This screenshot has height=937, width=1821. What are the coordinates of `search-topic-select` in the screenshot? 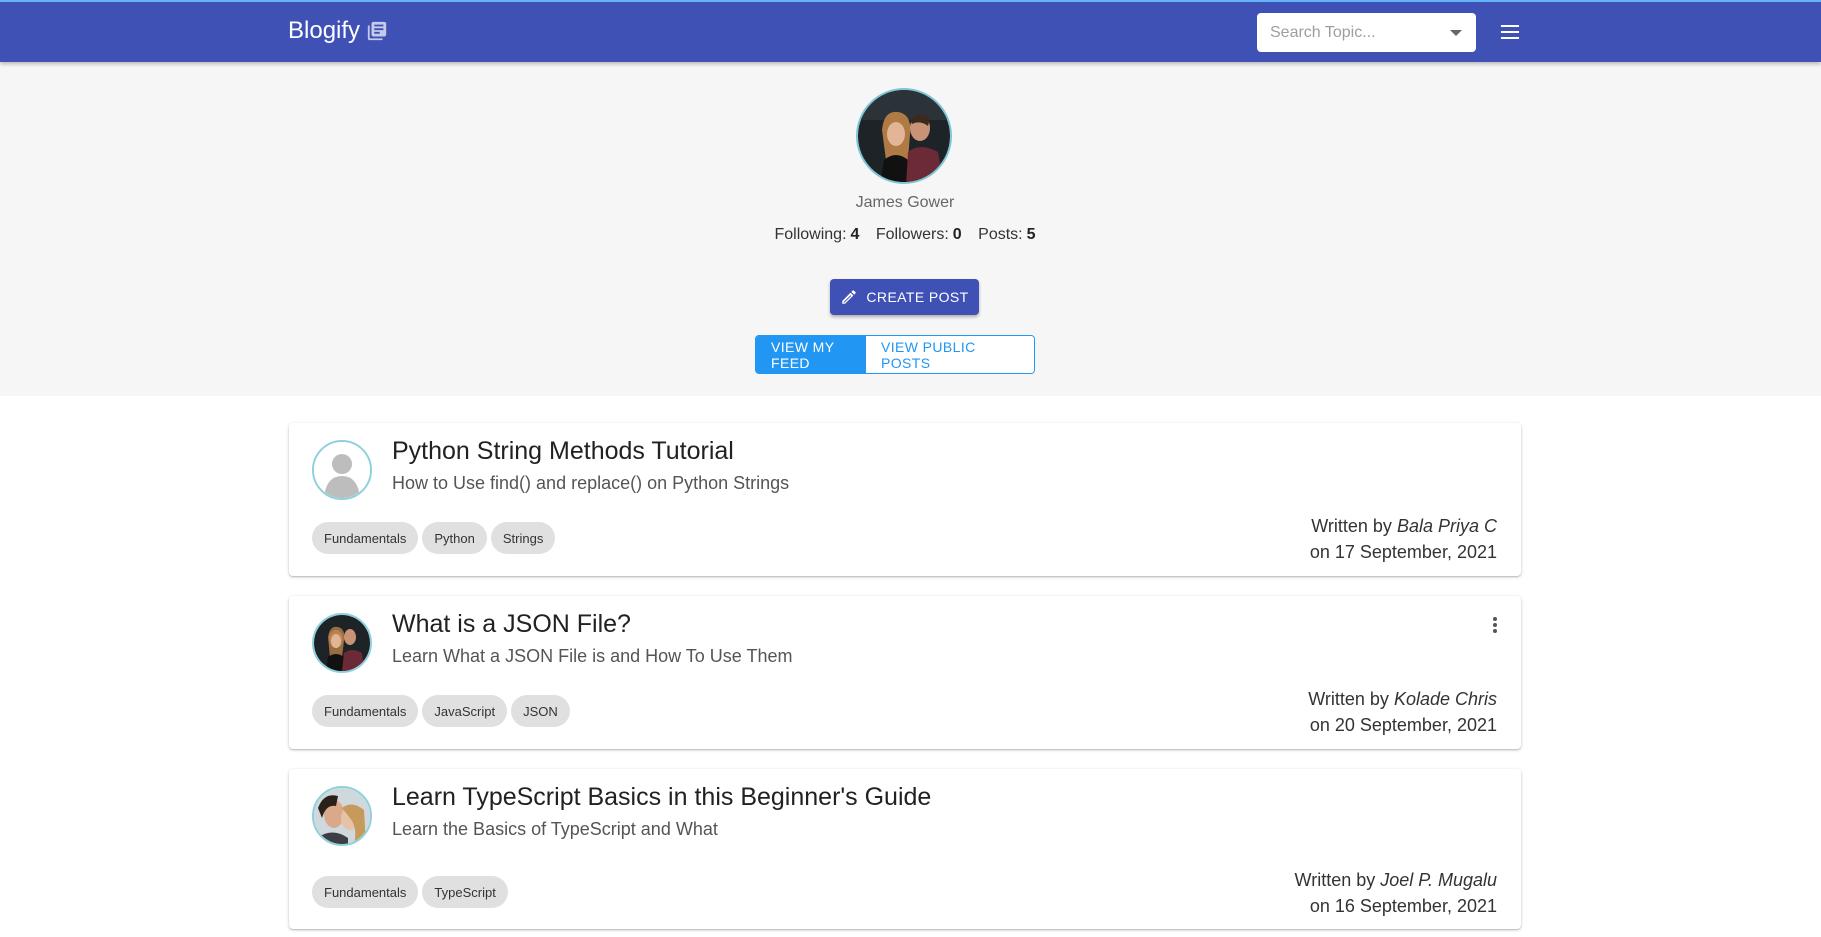 It's located at (1366, 32).